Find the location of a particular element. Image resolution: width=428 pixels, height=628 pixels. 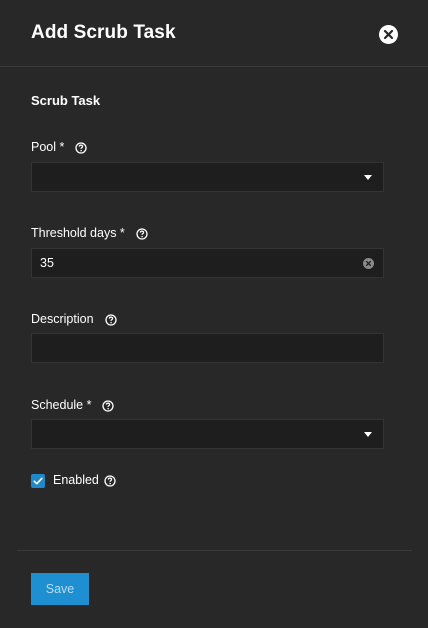

close-icon is located at coordinates (388, 34).